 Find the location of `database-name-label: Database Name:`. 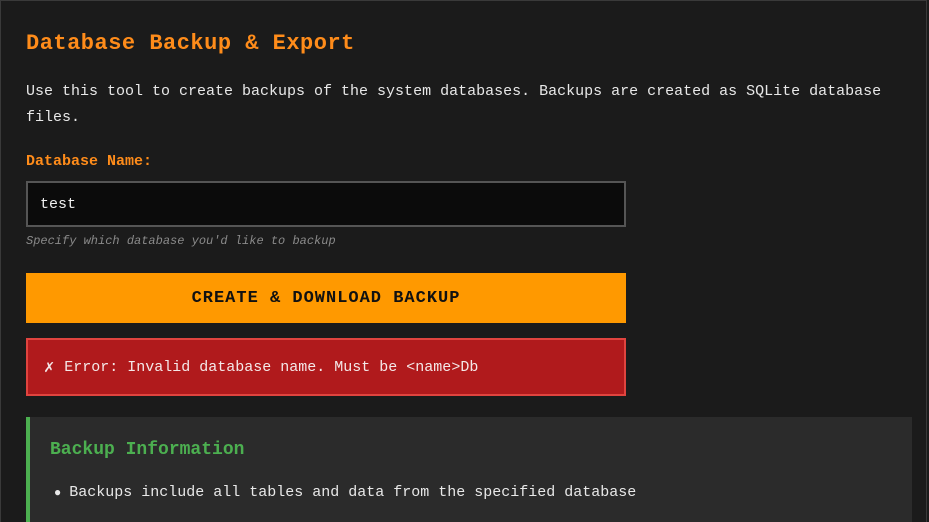

database-name-label: Database Name: is located at coordinates (89, 161).